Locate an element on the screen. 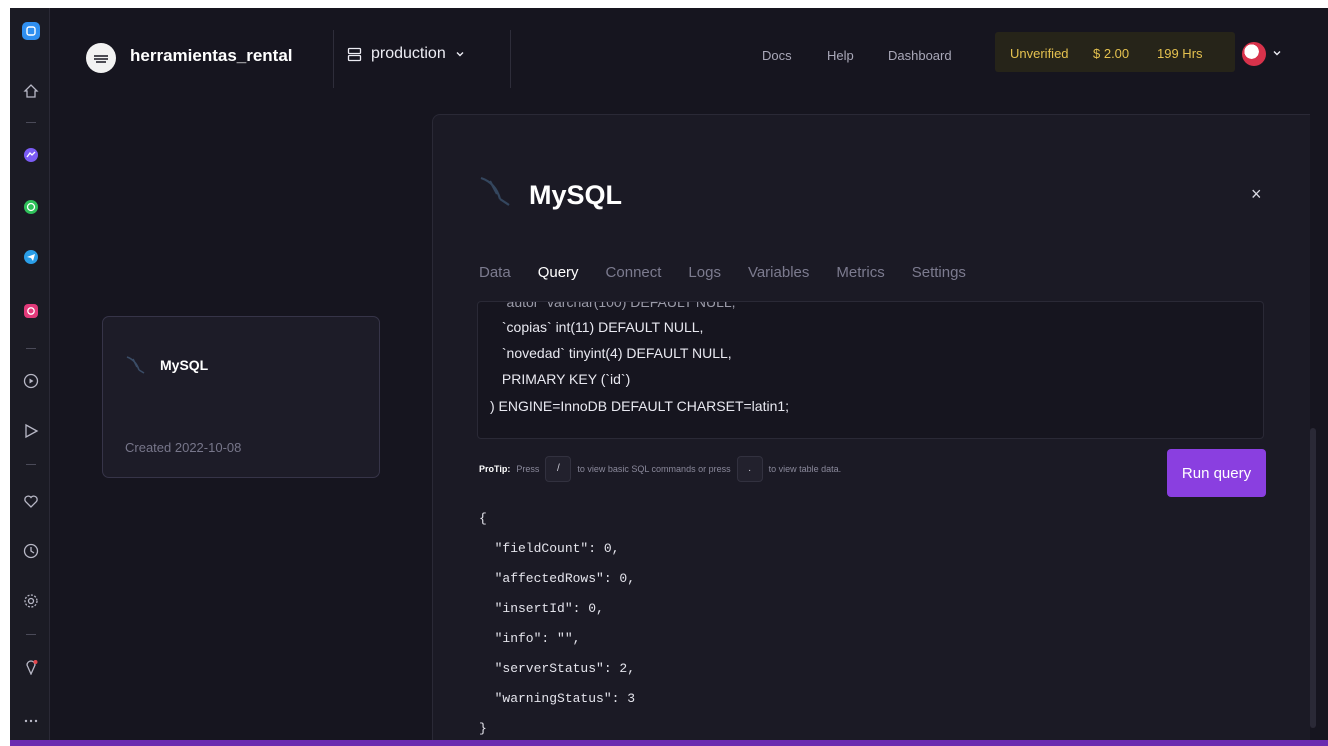 Image resolution: width=1328 pixels, height=746 pixels. result-line: "insertId": 0, is located at coordinates (541, 608).